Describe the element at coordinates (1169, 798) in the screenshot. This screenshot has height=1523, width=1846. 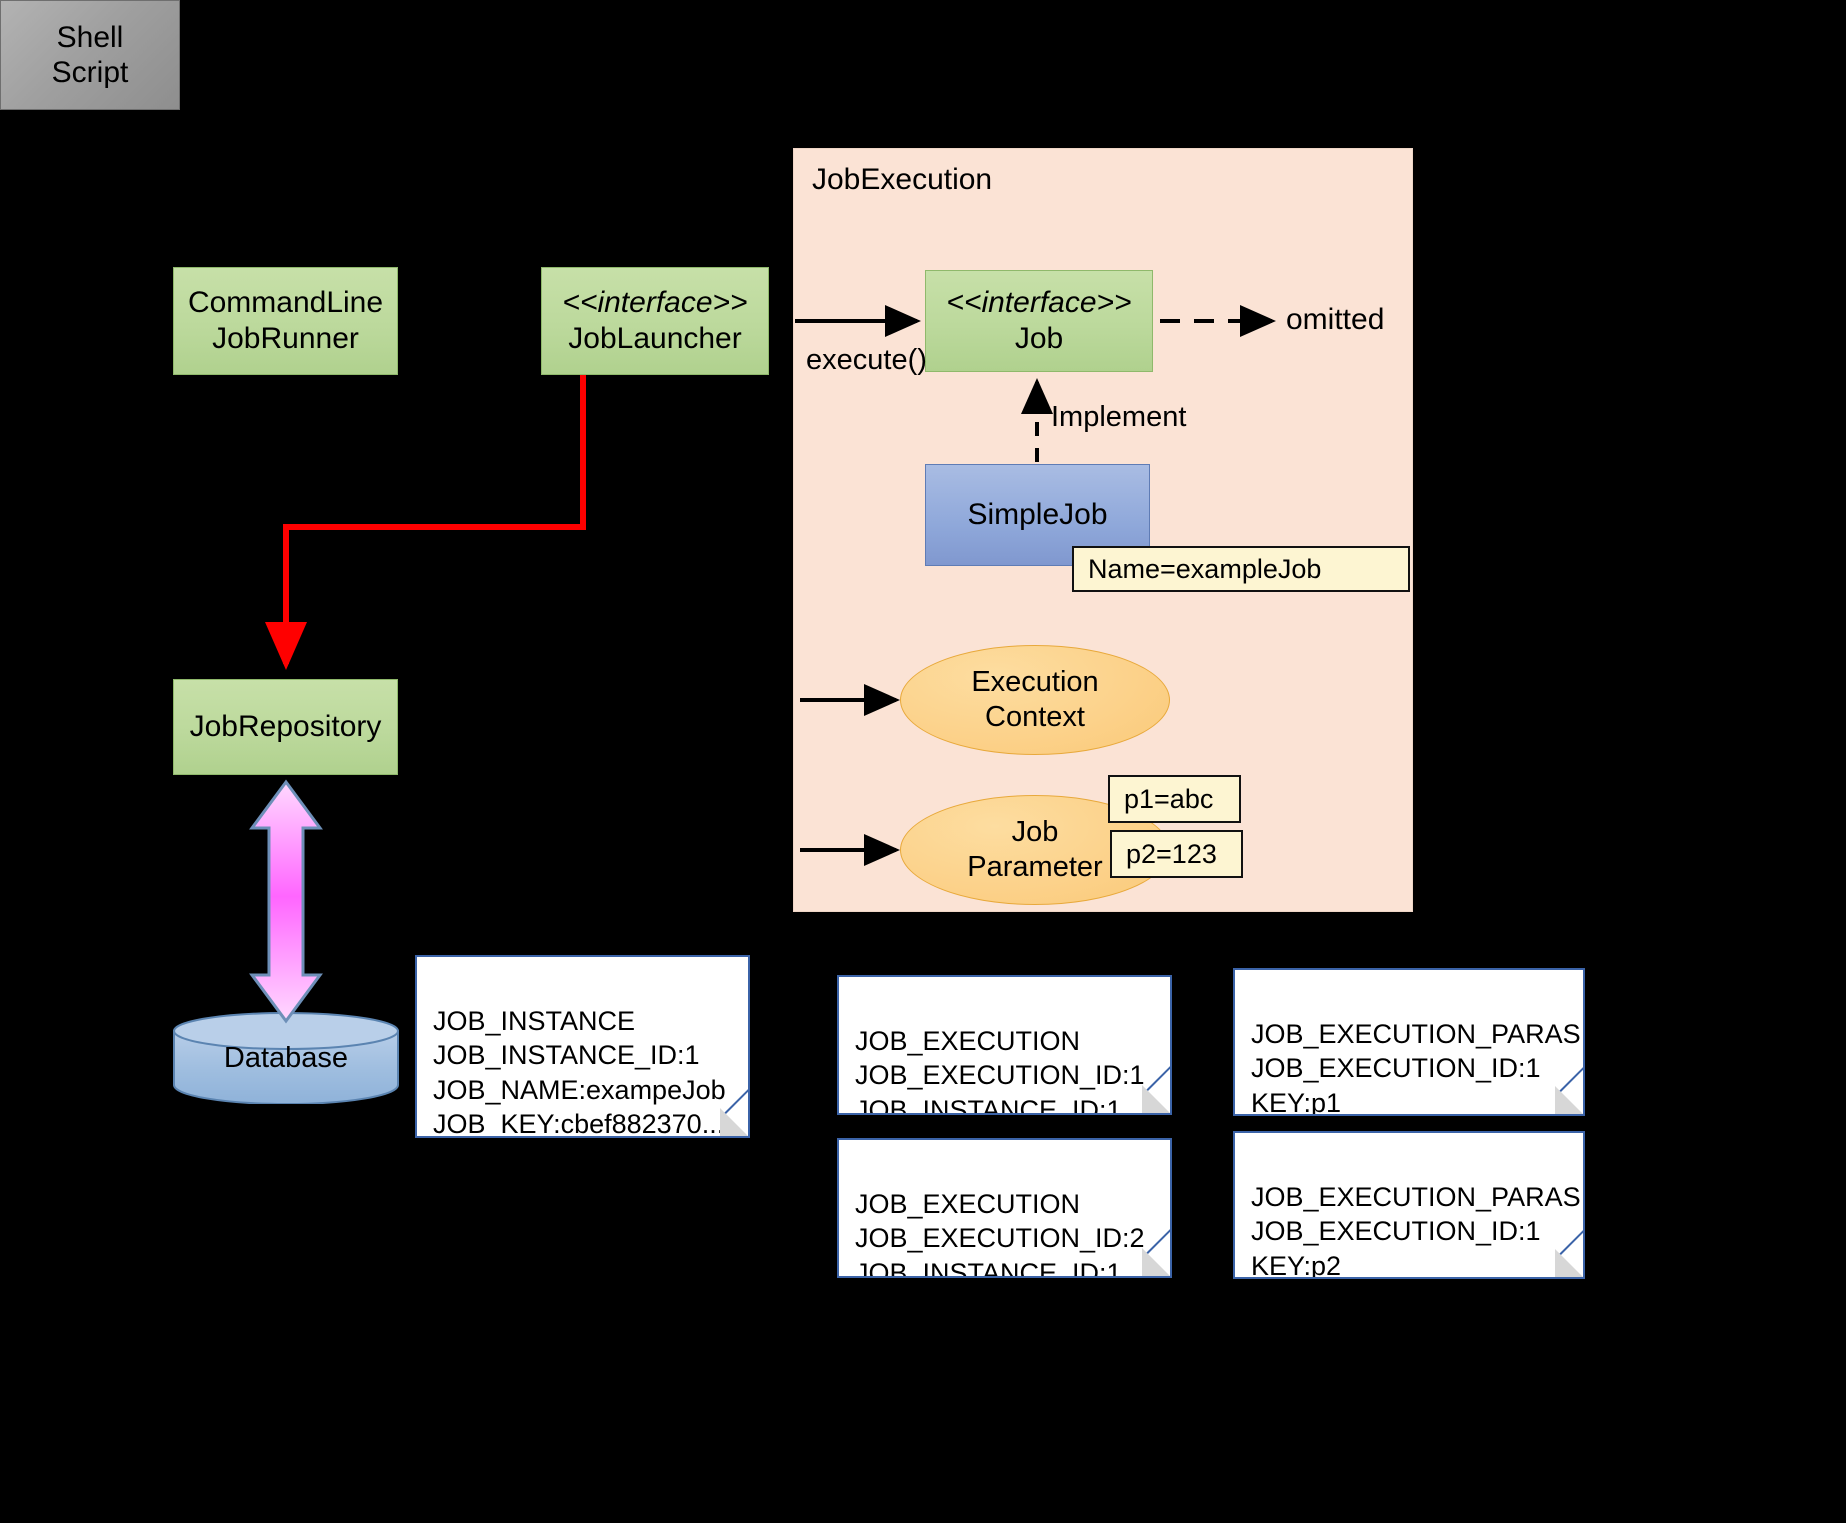
I see `param1-text: p1=abc` at that location.